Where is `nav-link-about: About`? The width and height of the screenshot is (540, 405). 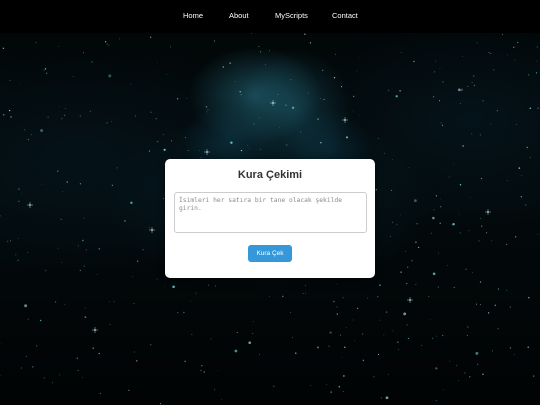 nav-link-about: About is located at coordinates (239, 15).